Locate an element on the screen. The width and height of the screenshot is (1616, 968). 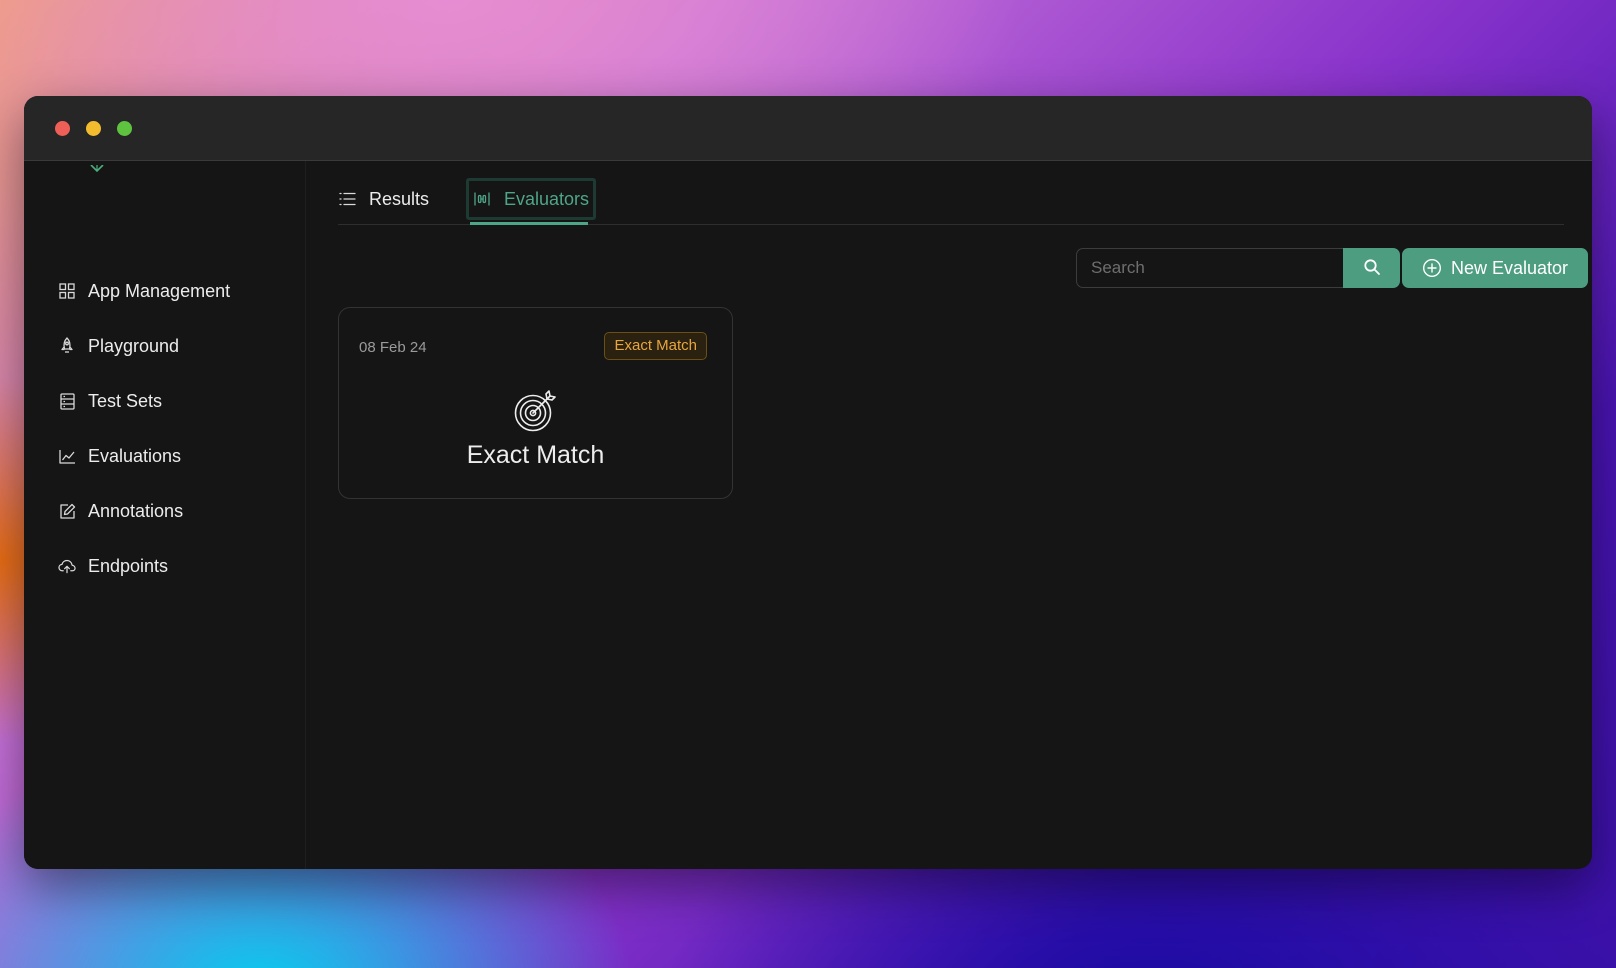
zoom-window-button is located at coordinates (124, 128).